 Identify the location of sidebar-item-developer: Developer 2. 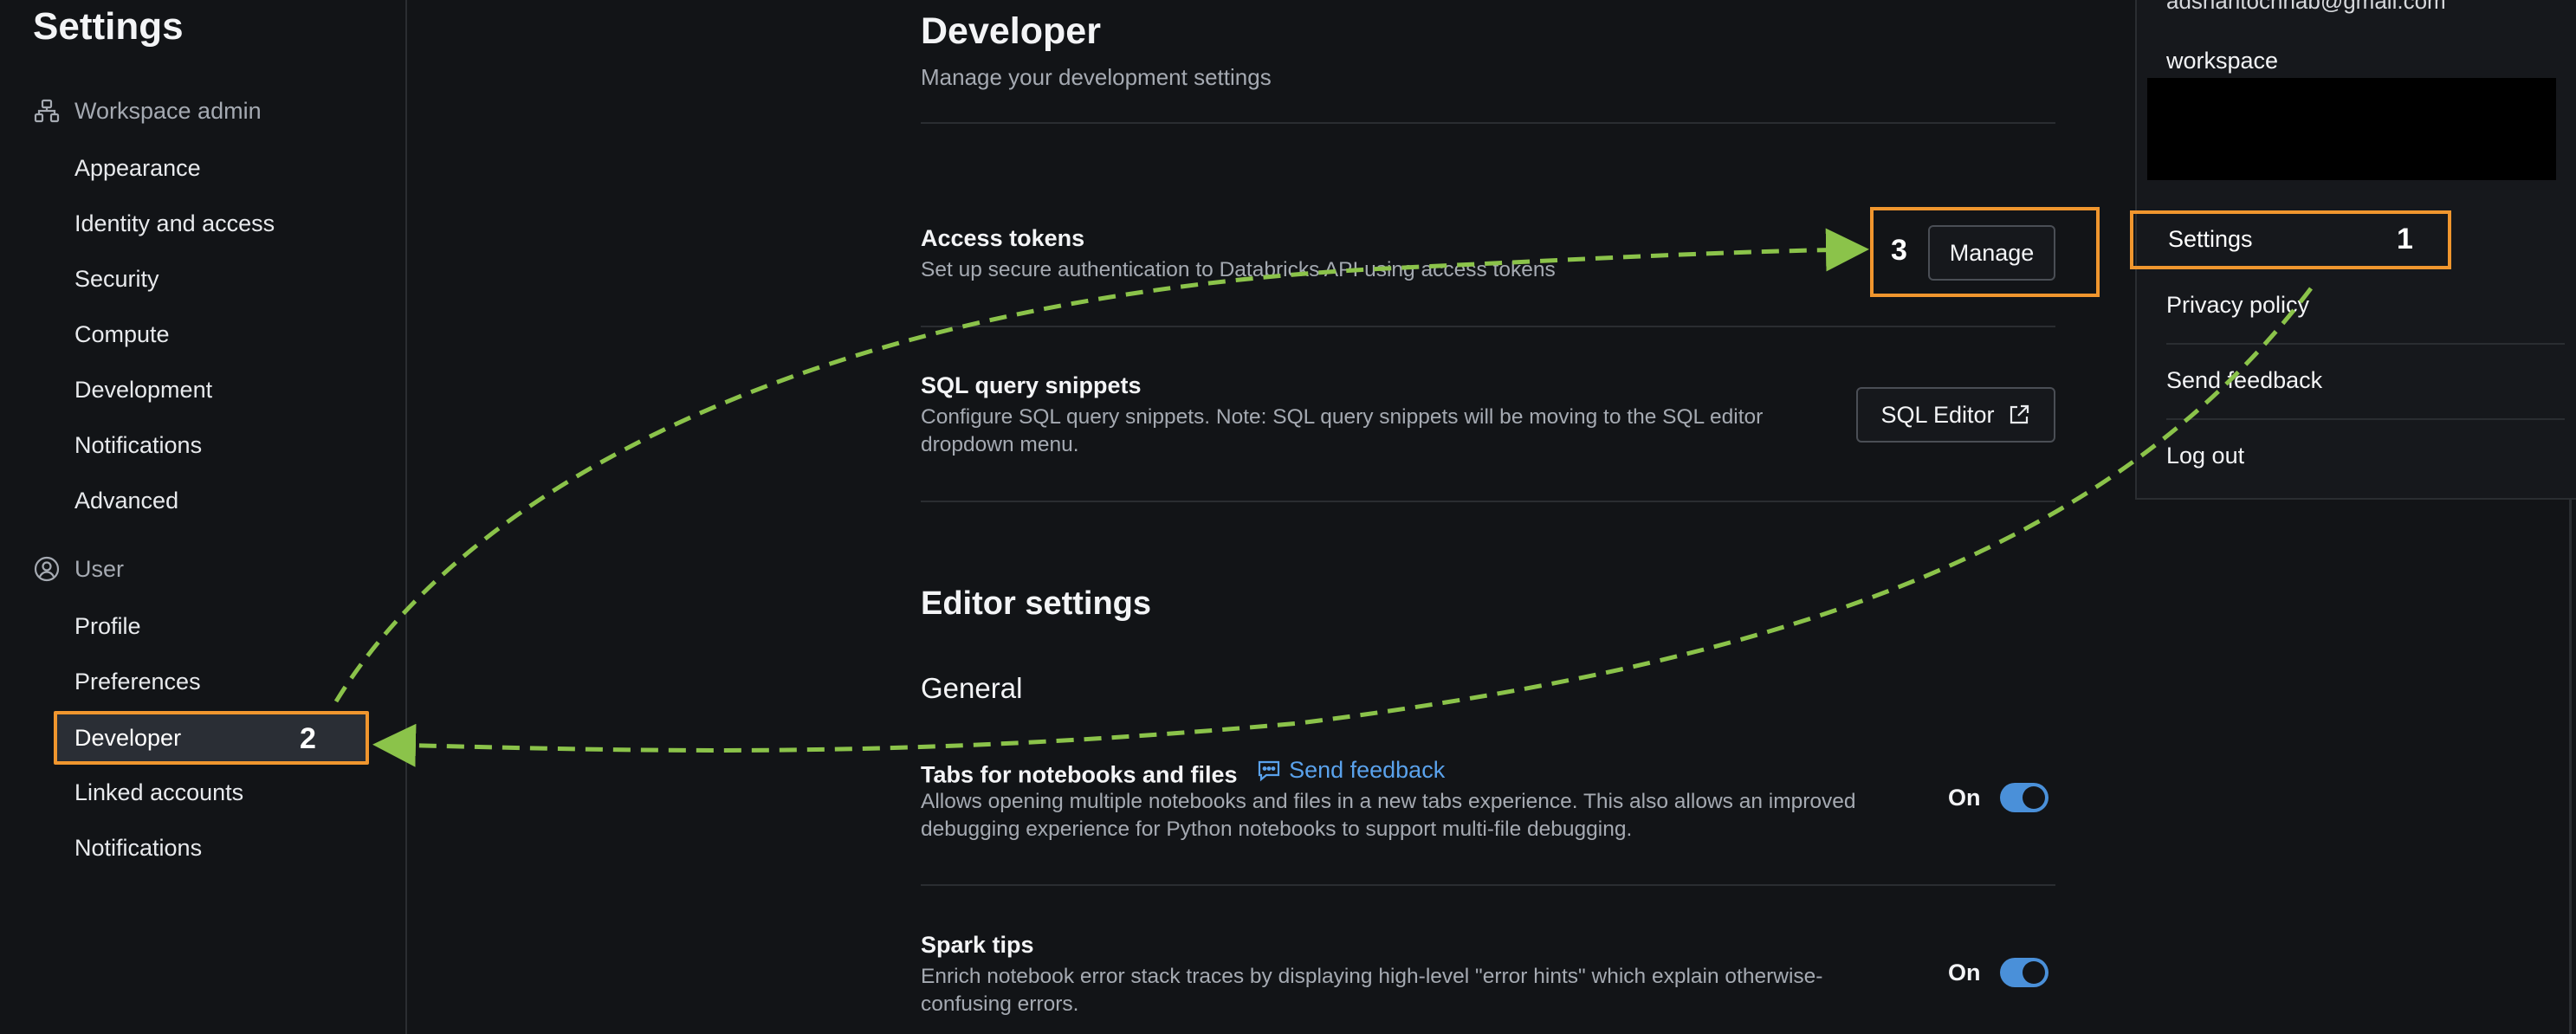
(211, 738).